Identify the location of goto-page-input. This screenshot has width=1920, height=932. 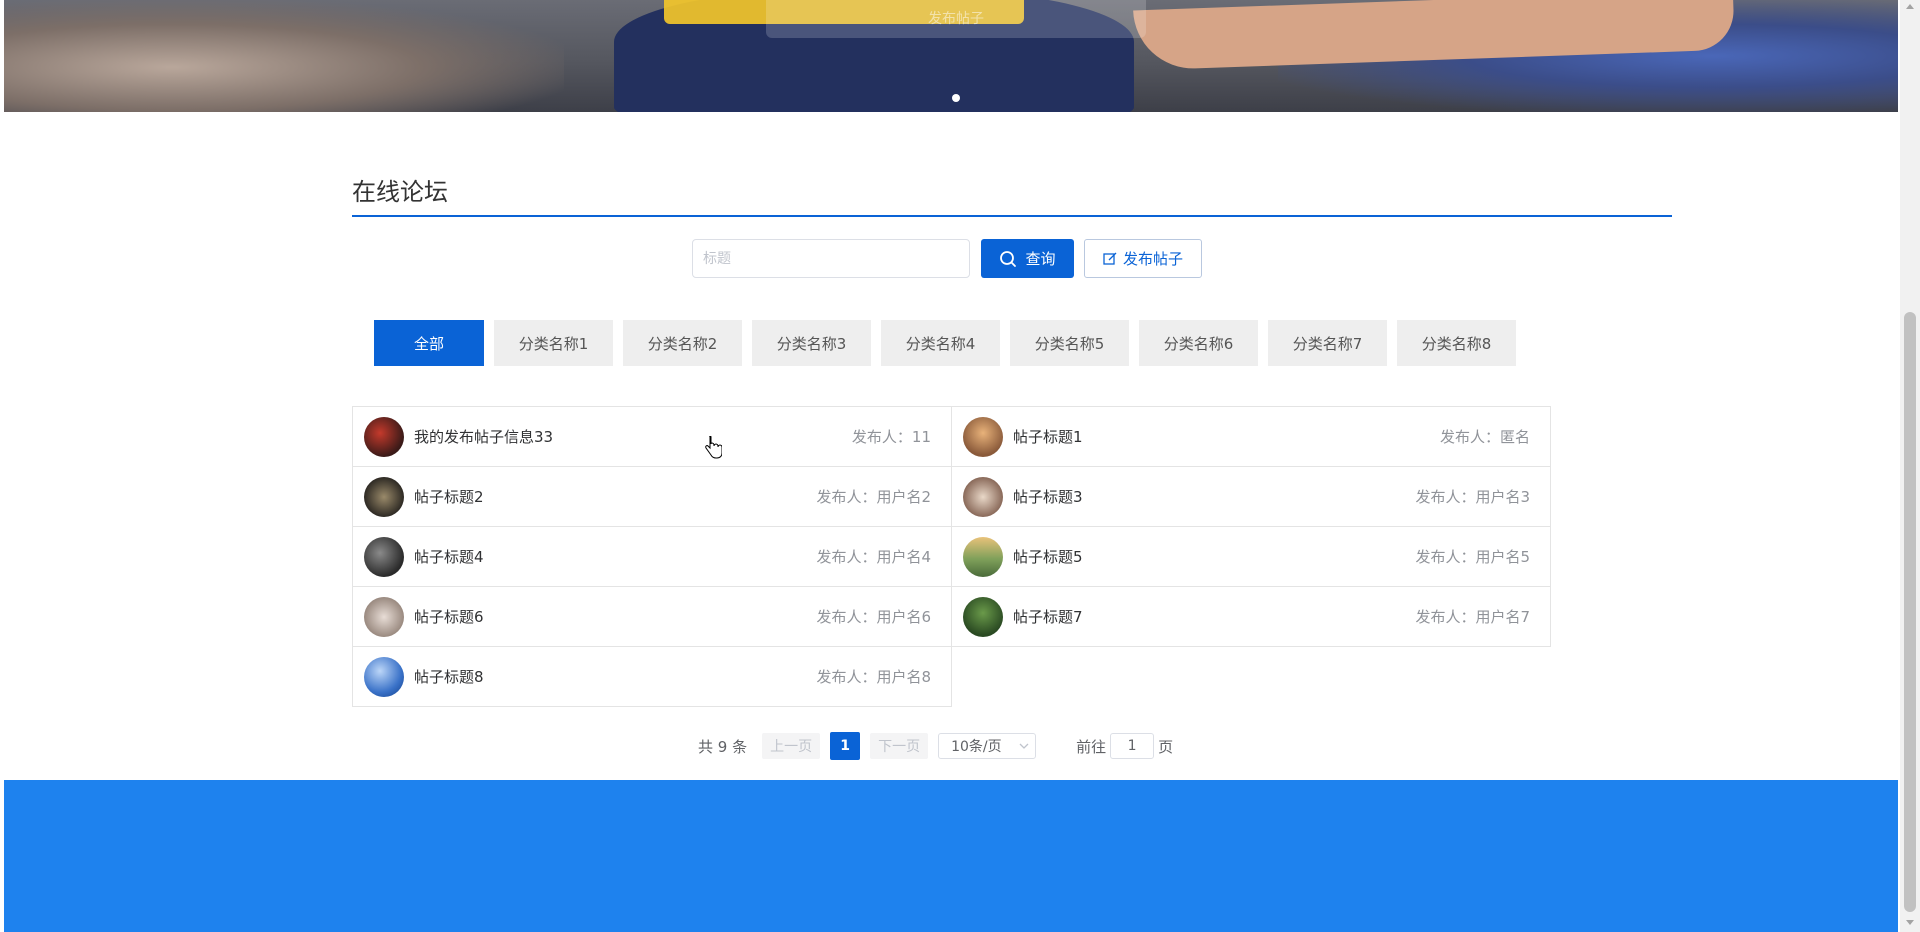
(1132, 746).